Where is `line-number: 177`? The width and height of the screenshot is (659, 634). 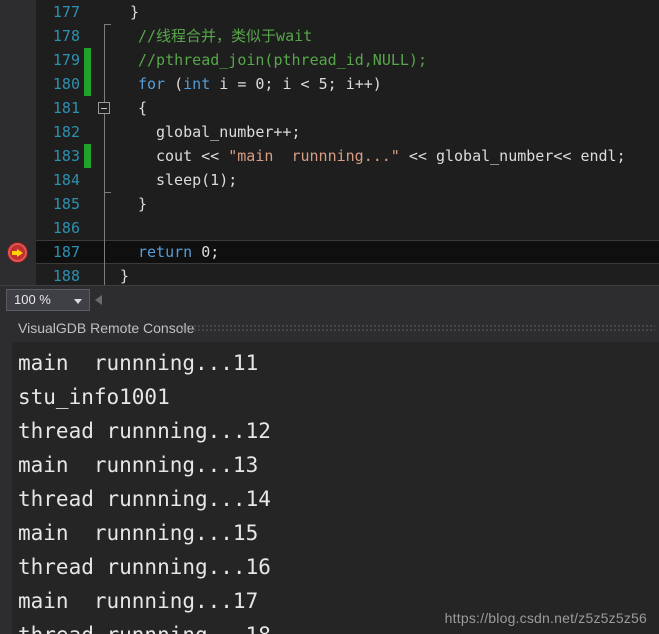 line-number: 177 is located at coordinates (66, 12).